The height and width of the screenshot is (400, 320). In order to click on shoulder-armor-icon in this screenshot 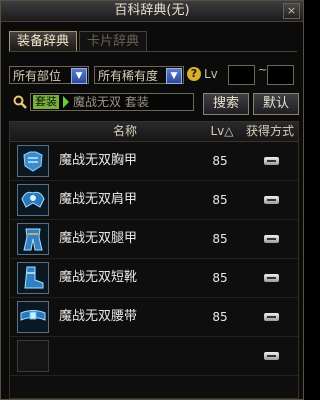, I will do `click(33, 200)`.